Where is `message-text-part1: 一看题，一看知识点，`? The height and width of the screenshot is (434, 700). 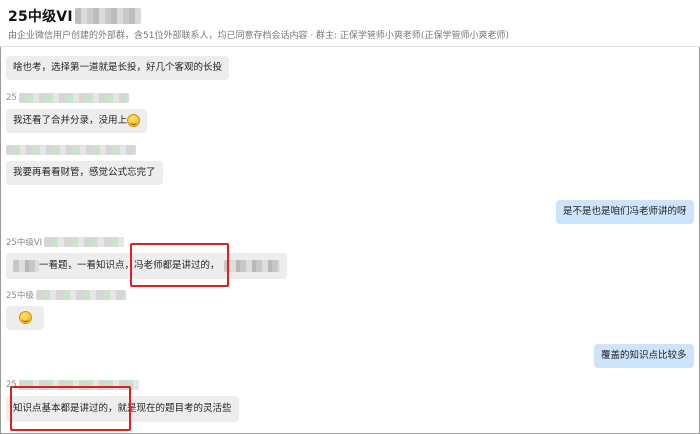
message-text-part1: 一看题，一看知识点， is located at coordinates (87, 265).